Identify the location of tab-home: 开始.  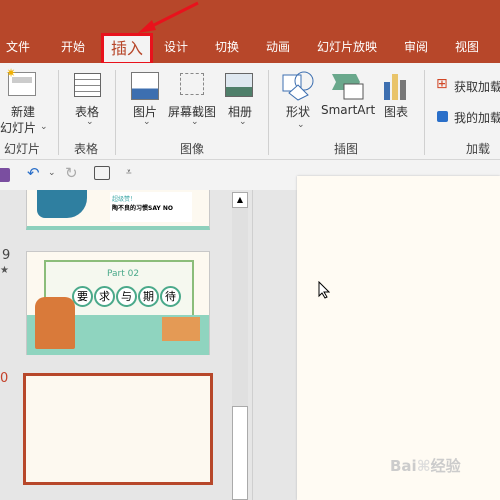
(73, 46).